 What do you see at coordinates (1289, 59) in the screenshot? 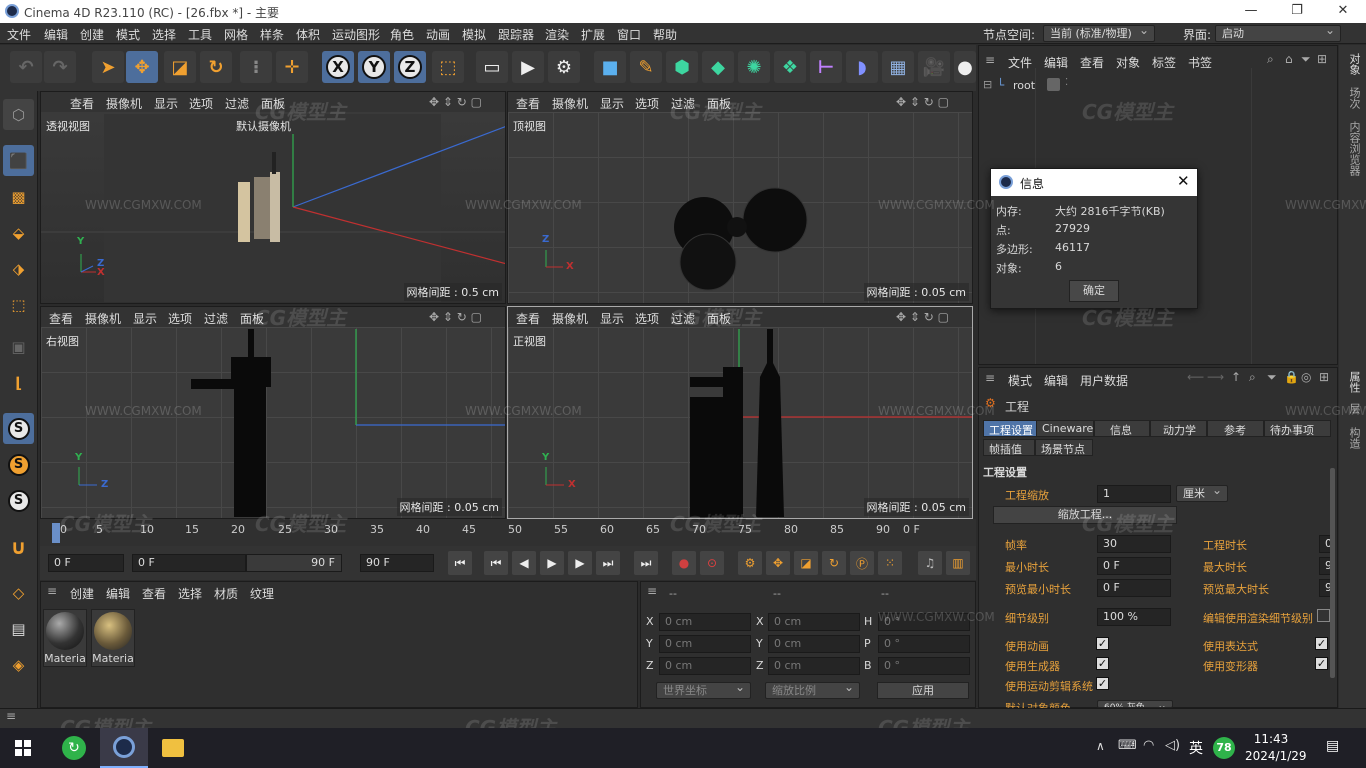
I see `home-icon: ⌂` at bounding box center [1289, 59].